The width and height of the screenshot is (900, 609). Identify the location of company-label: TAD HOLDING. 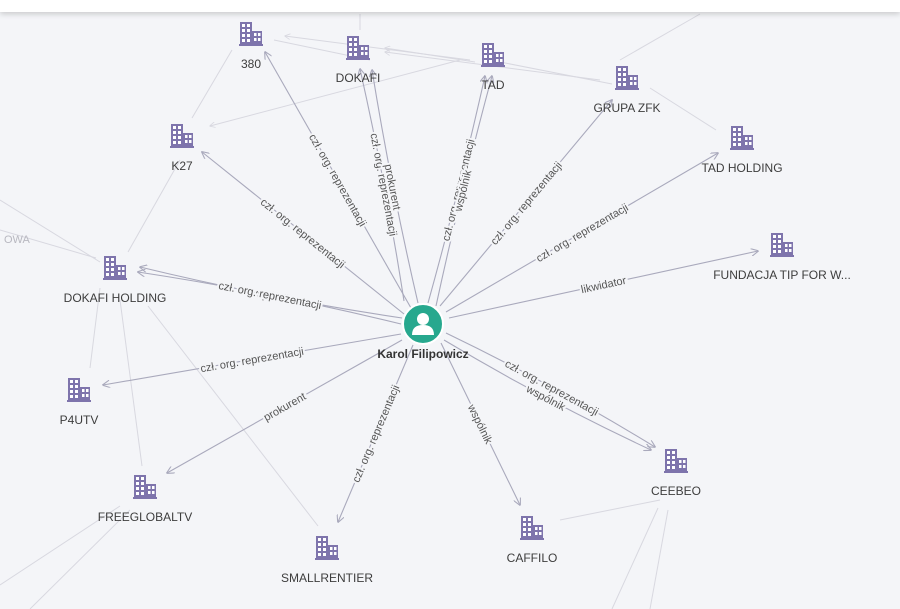
(741, 168).